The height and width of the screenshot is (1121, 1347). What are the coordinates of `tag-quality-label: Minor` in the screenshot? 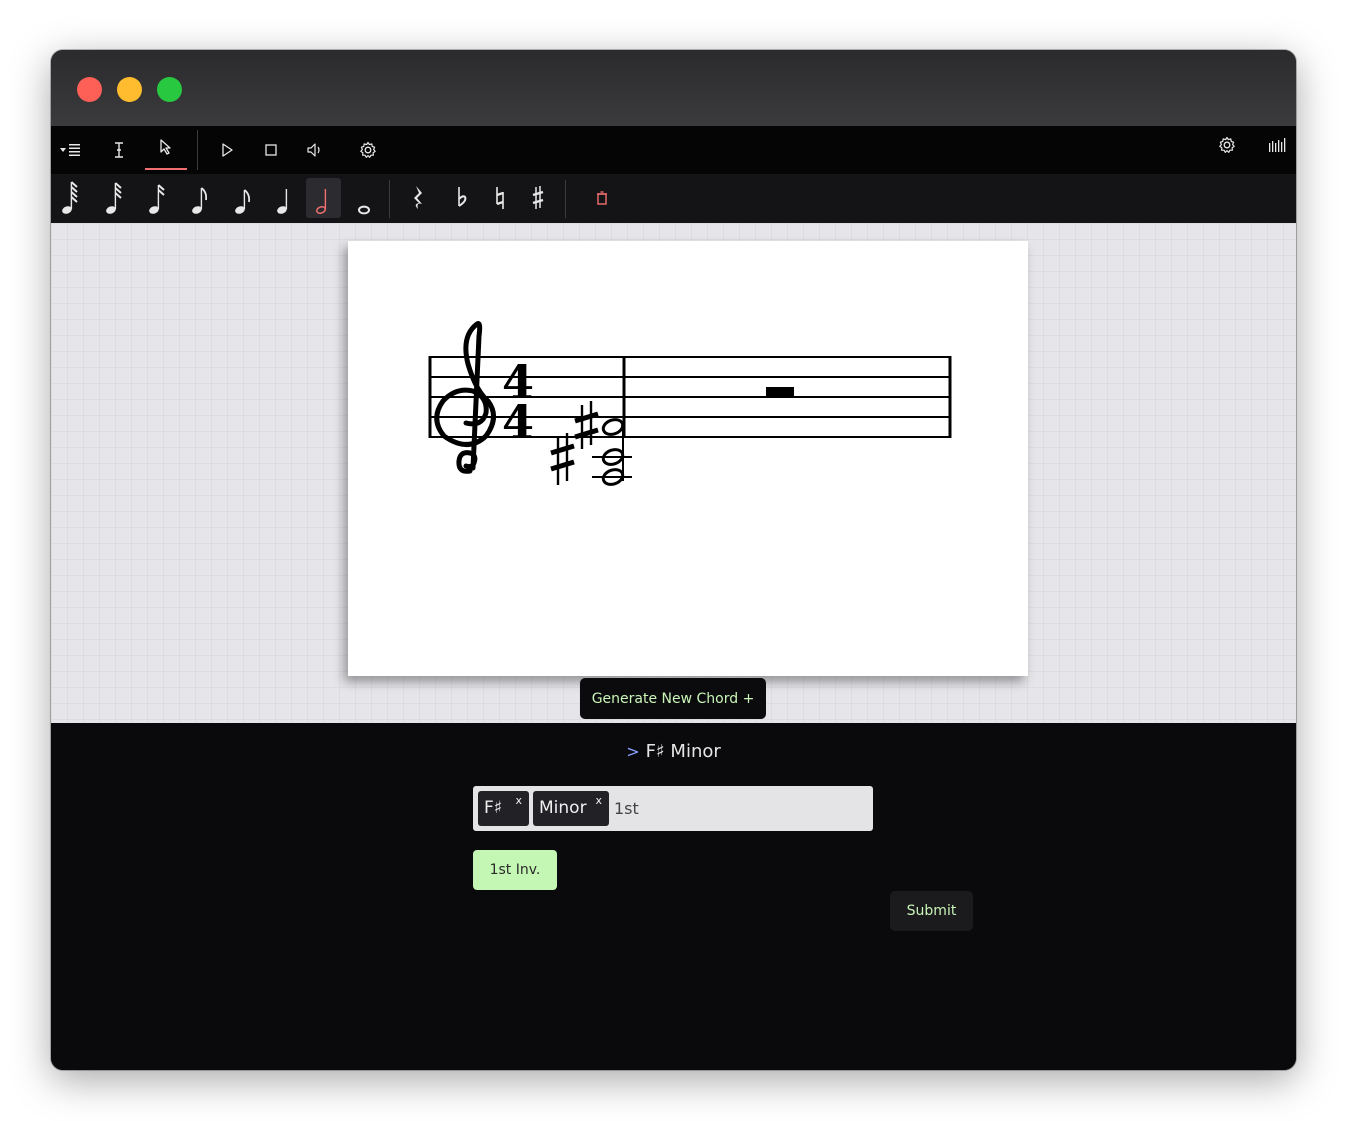 It's located at (563, 808).